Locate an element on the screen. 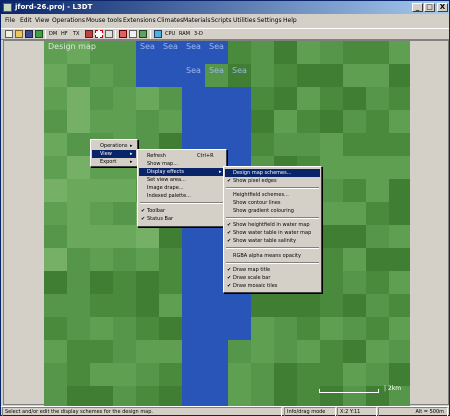 Image resolution: width=450 pixels, height=416 pixels. toolbar-separator is located at coordinates (45, 34).